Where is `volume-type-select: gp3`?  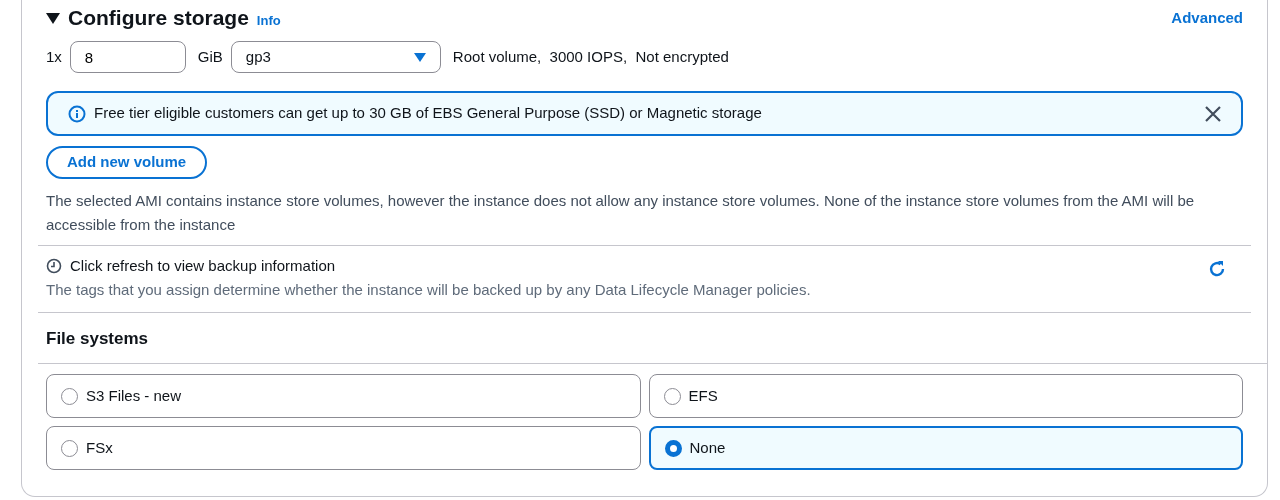
volume-type-select: gp3 is located at coordinates (335, 57).